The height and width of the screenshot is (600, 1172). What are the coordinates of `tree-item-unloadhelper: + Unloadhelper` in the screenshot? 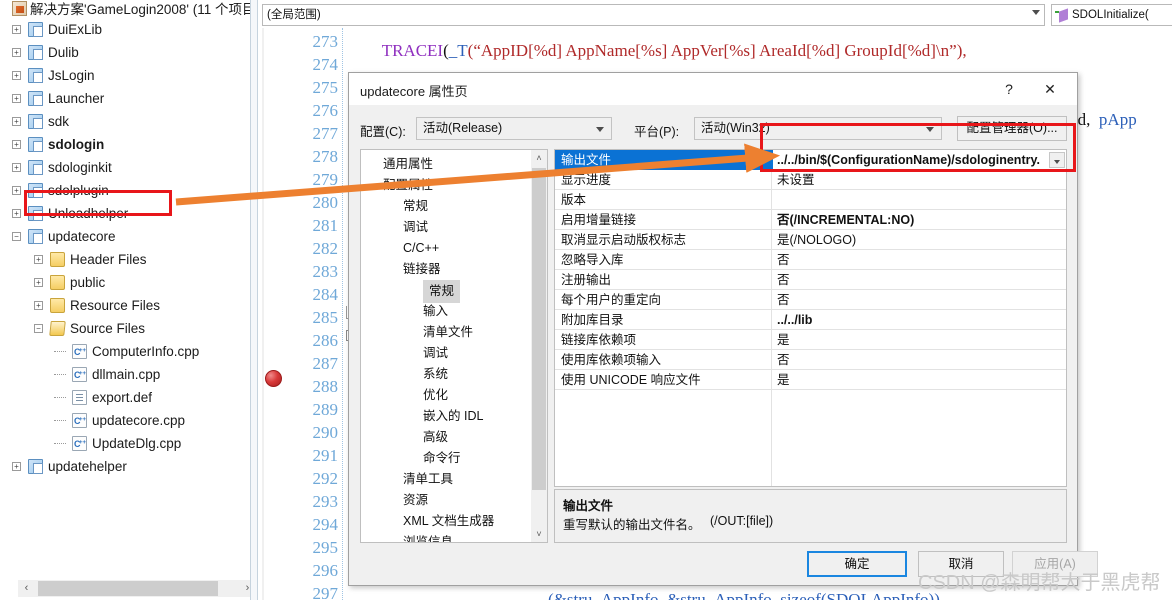 It's located at (129, 213).